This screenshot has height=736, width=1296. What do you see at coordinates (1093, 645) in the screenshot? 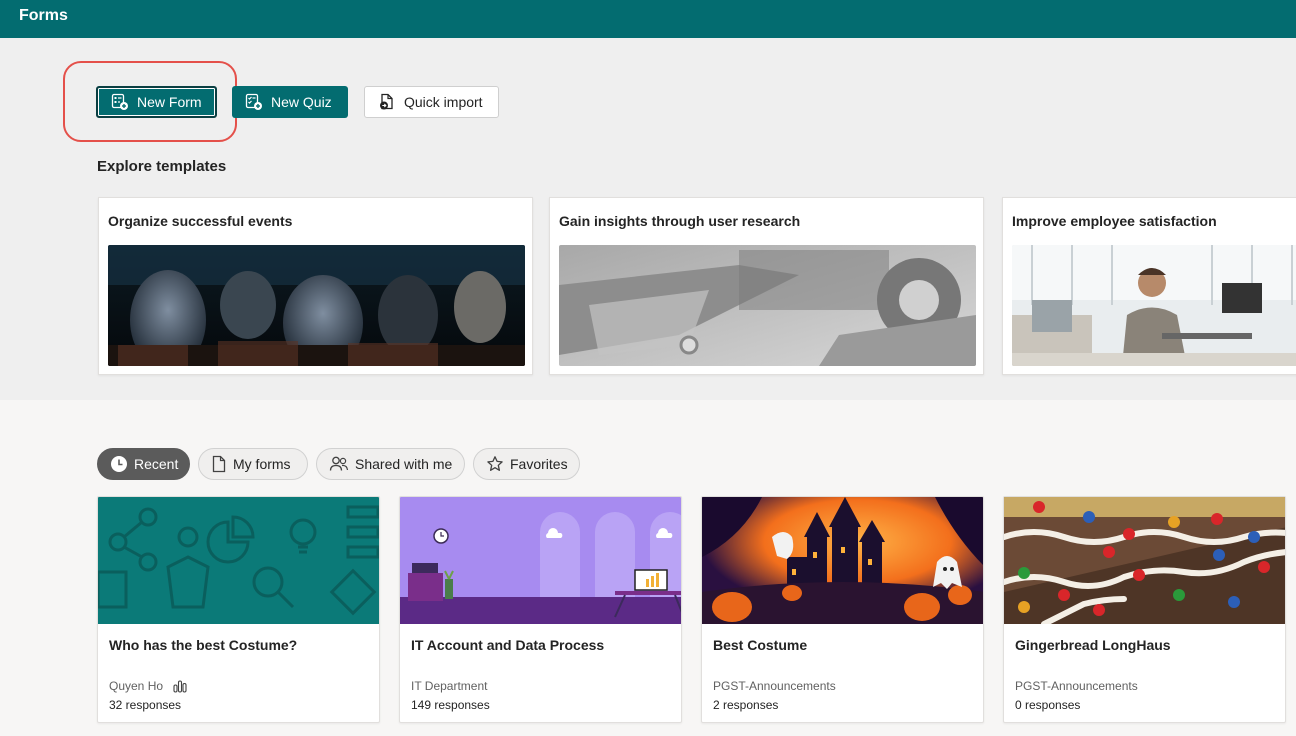
I see `form-title: Gingerbread LongHaus` at bounding box center [1093, 645].